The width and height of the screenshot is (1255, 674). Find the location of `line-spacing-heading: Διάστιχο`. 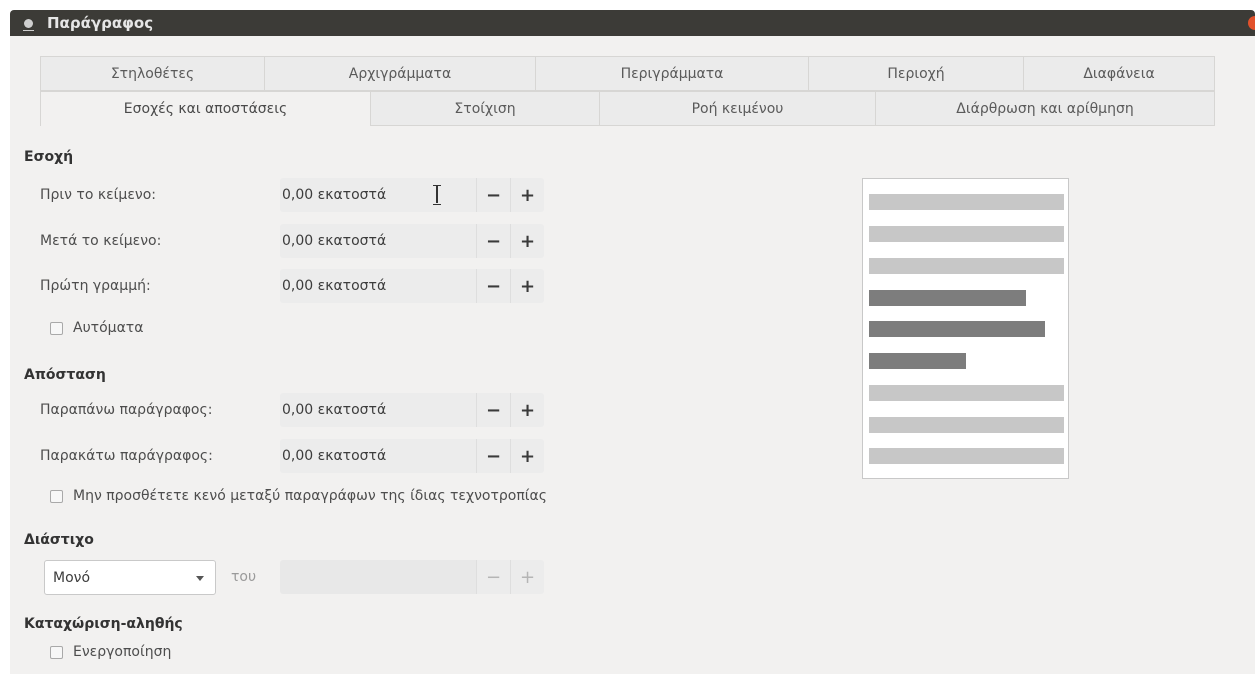

line-spacing-heading: Διάστιχο is located at coordinates (59, 540).